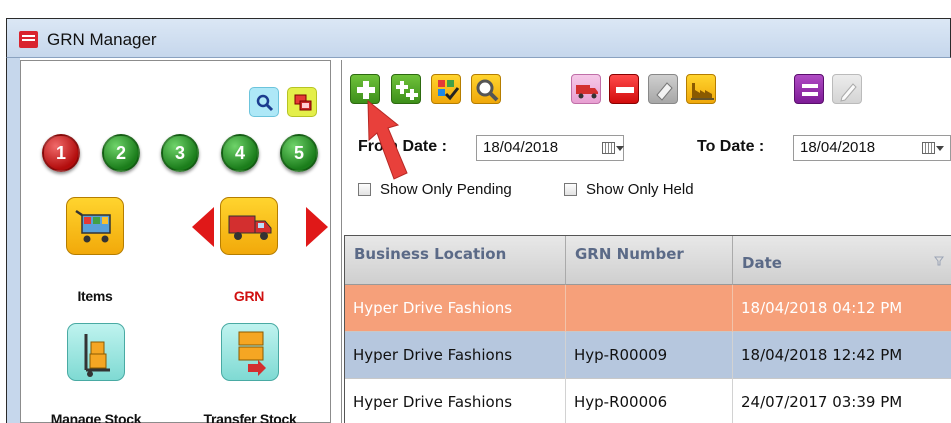 The height and width of the screenshot is (423, 951). What do you see at coordinates (95, 296) in the screenshot?
I see `items-module-label: Items` at bounding box center [95, 296].